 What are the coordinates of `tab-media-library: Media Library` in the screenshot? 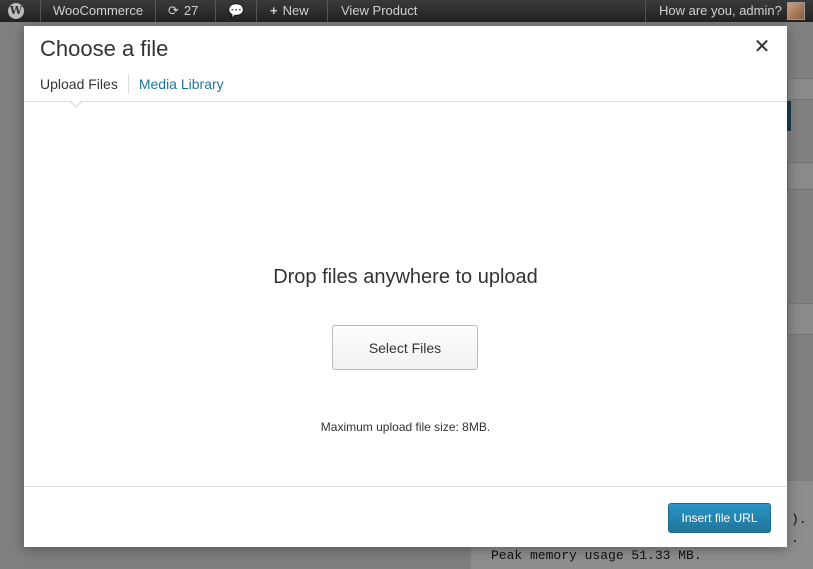 It's located at (181, 84).